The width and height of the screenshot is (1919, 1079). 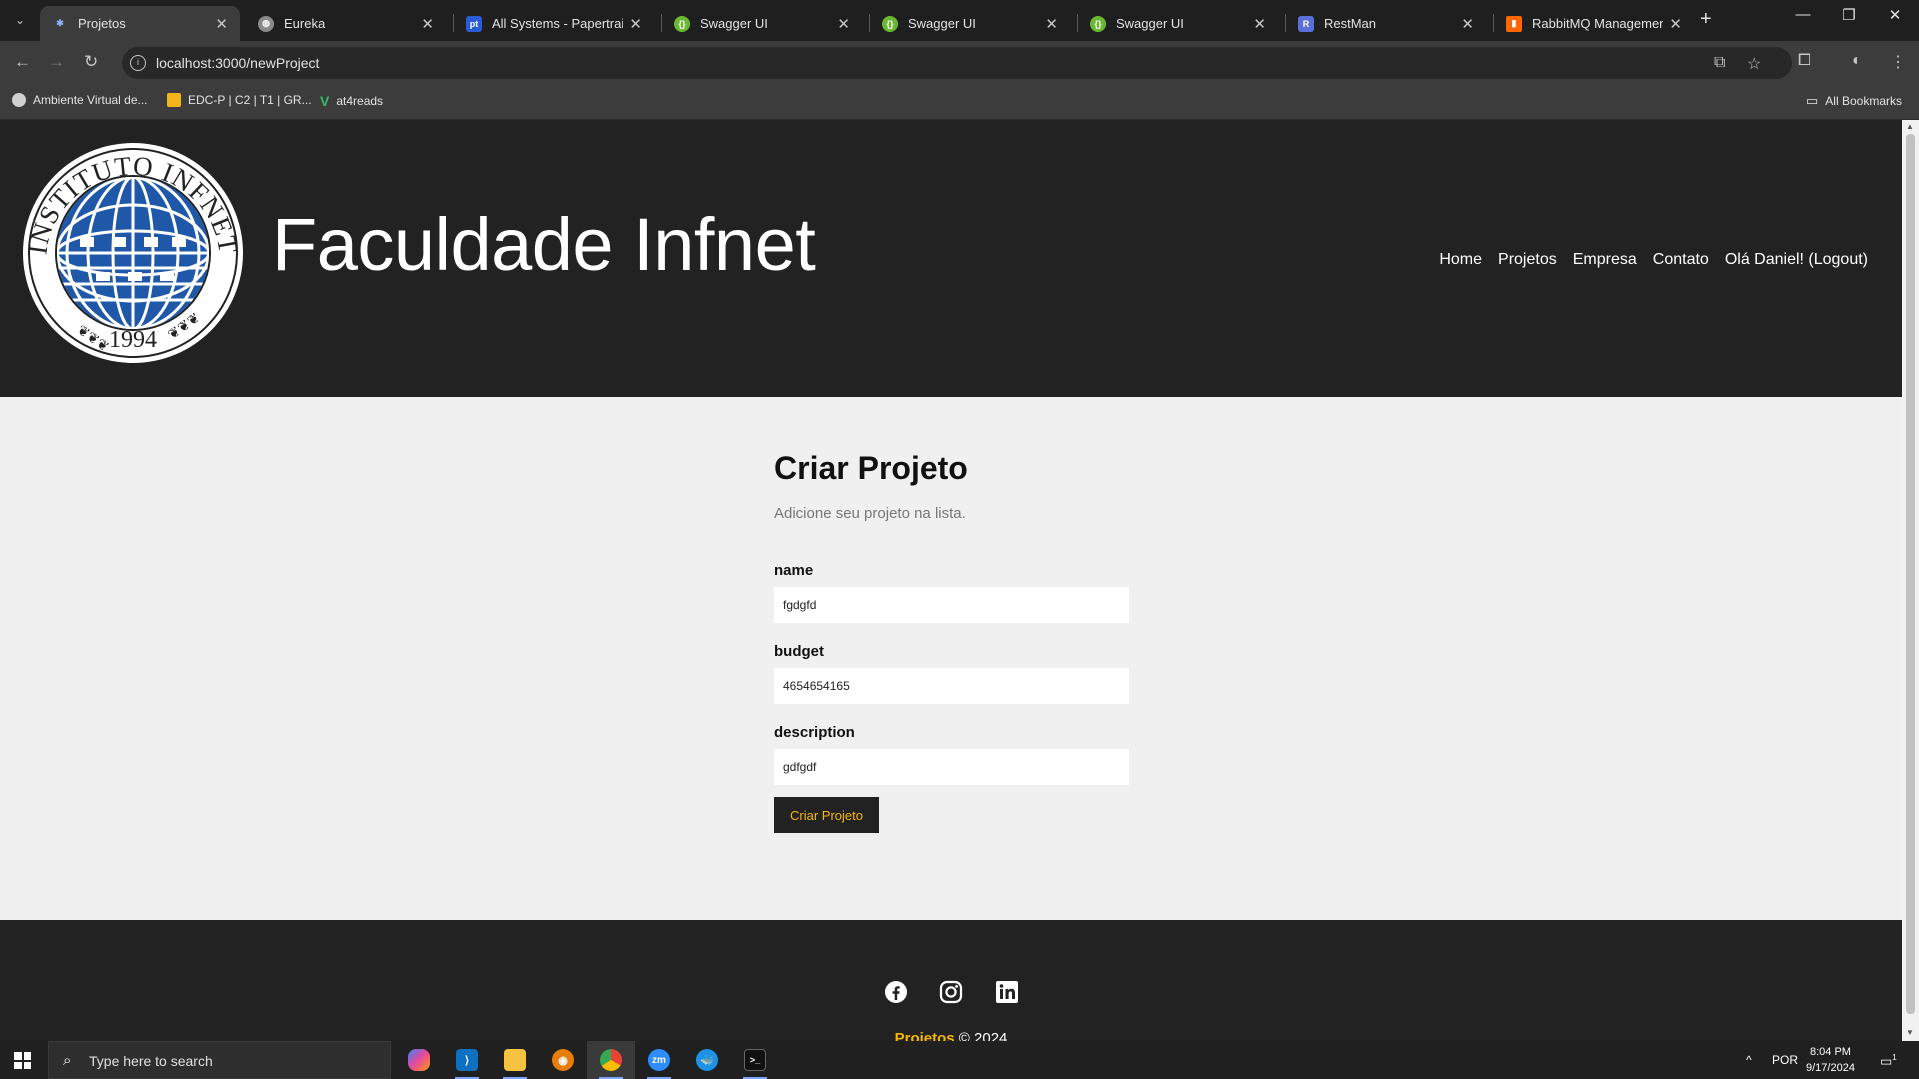 What do you see at coordinates (467, 1060) in the screenshot?
I see `vscode-app: ⟩` at bounding box center [467, 1060].